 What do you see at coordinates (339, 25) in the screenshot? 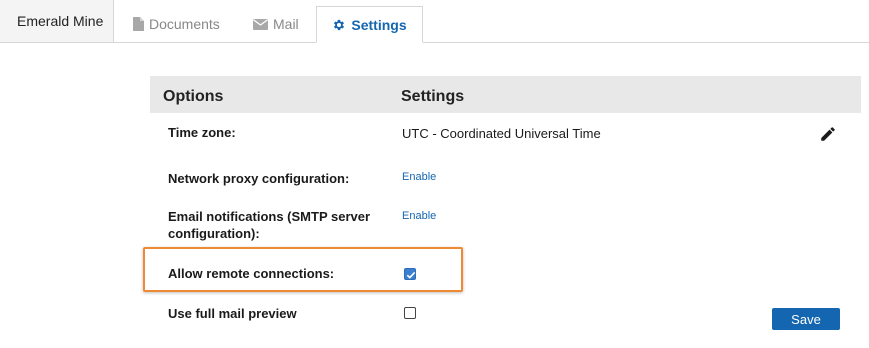
I see `gear-icon` at bounding box center [339, 25].